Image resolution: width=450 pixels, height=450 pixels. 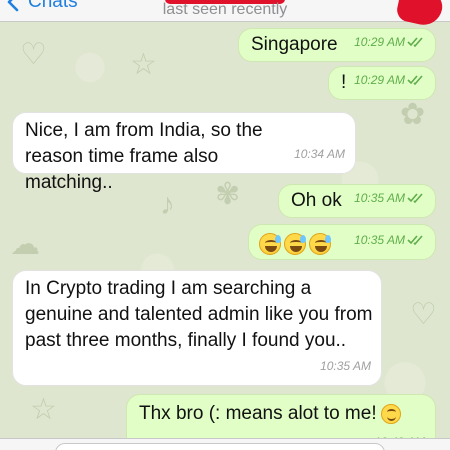 What do you see at coordinates (390, 413) in the screenshot?
I see `smiling-face-emoji-icon` at bounding box center [390, 413].